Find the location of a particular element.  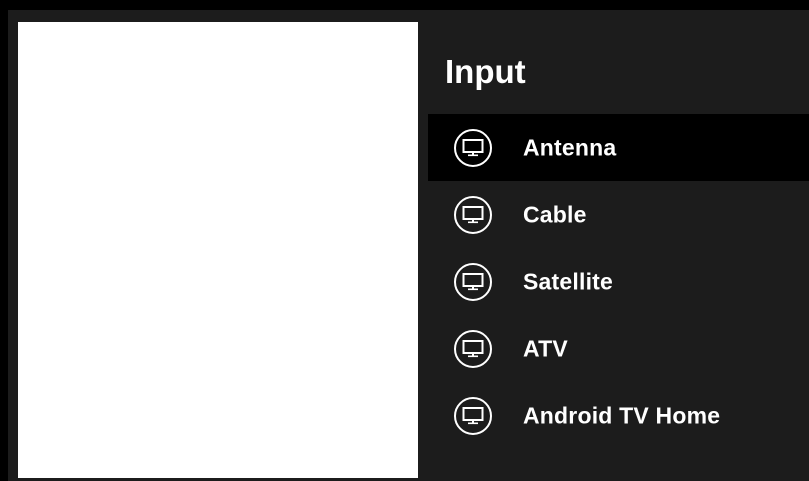

screen-bezel-top is located at coordinates (404, 5).